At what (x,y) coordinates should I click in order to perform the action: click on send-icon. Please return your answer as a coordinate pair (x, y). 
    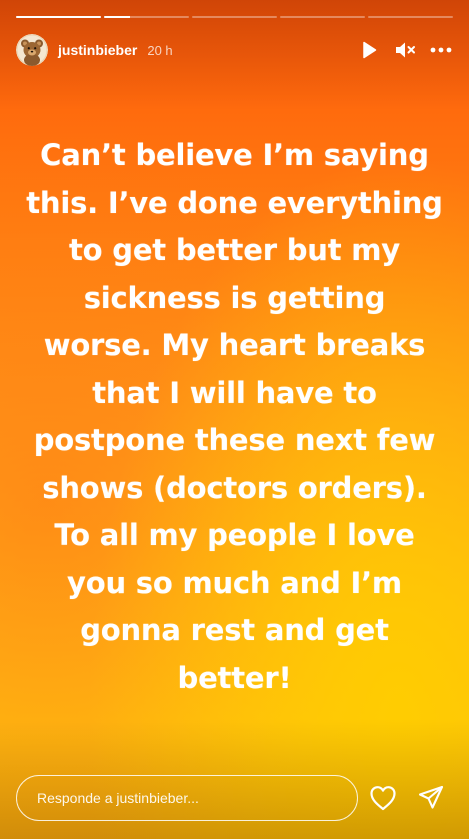
    Looking at the image, I should click on (431, 797).